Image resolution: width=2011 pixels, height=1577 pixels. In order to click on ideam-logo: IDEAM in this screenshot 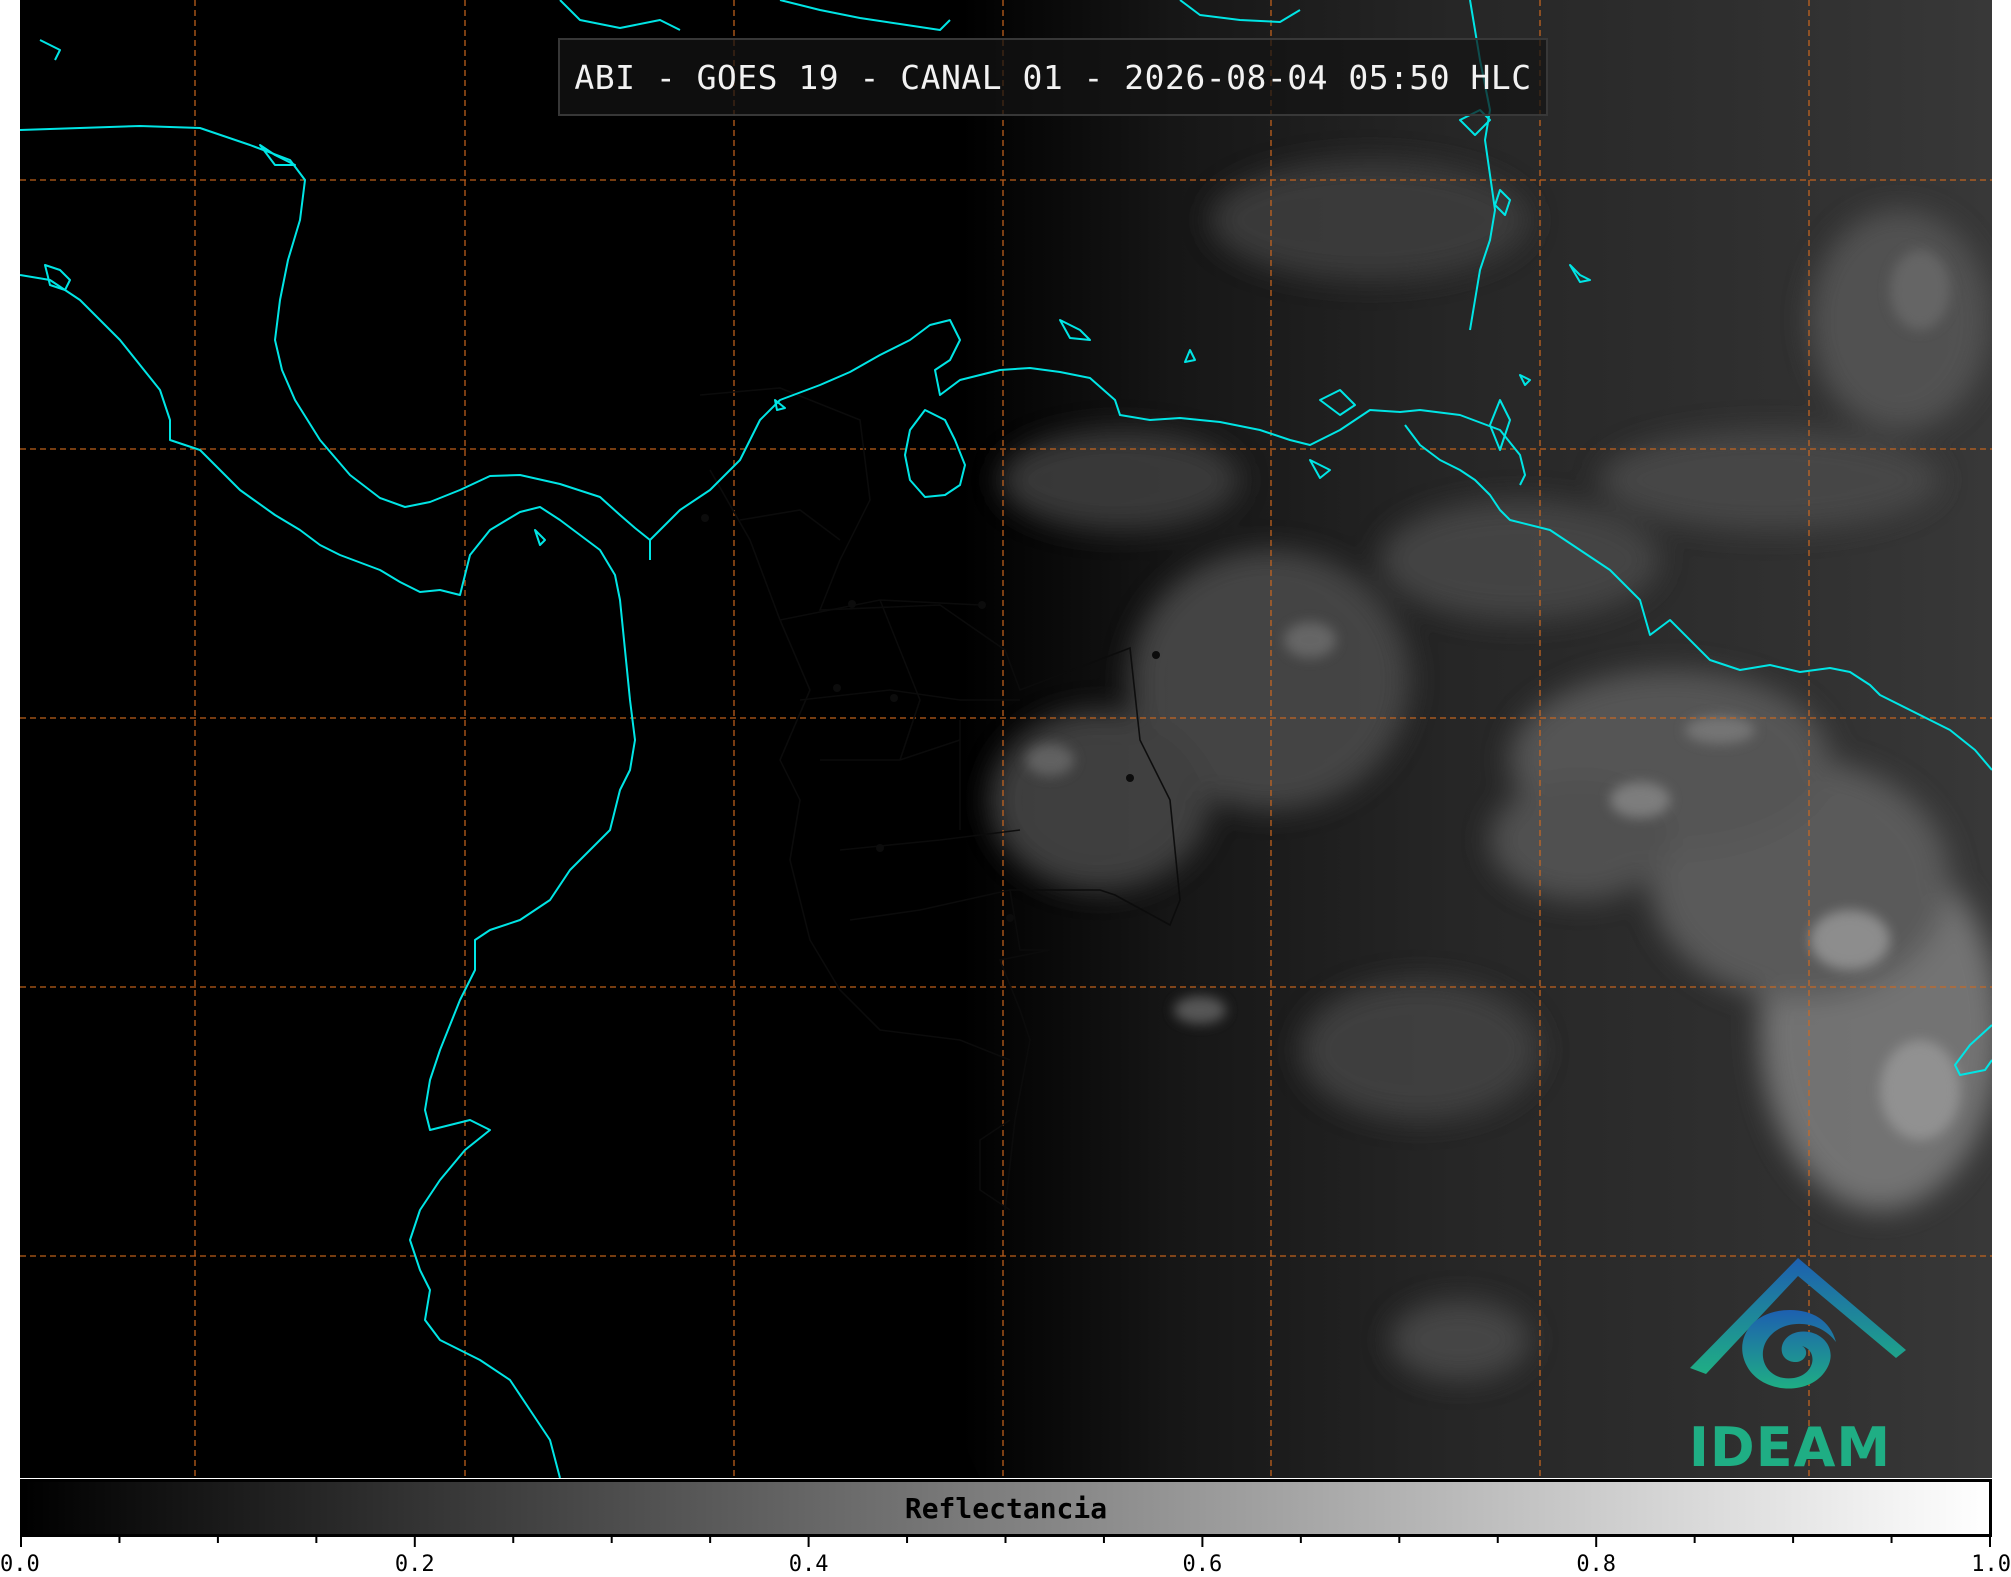, I will do `click(1790, 1364)`.